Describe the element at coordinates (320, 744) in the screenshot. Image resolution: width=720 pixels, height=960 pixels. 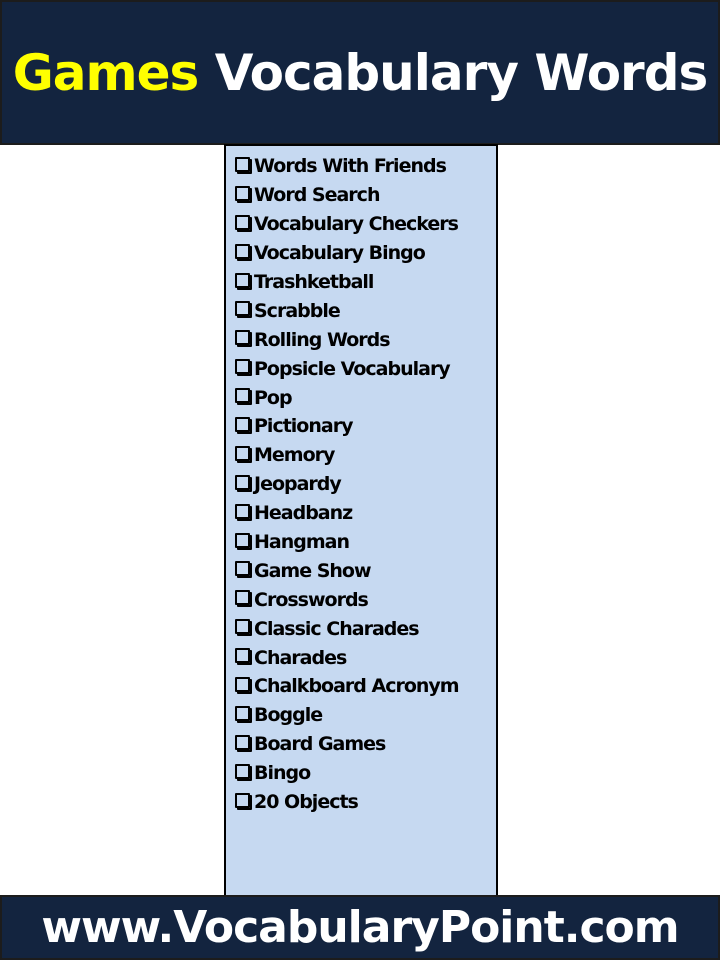
I see `list-item-label: Board Games` at that location.